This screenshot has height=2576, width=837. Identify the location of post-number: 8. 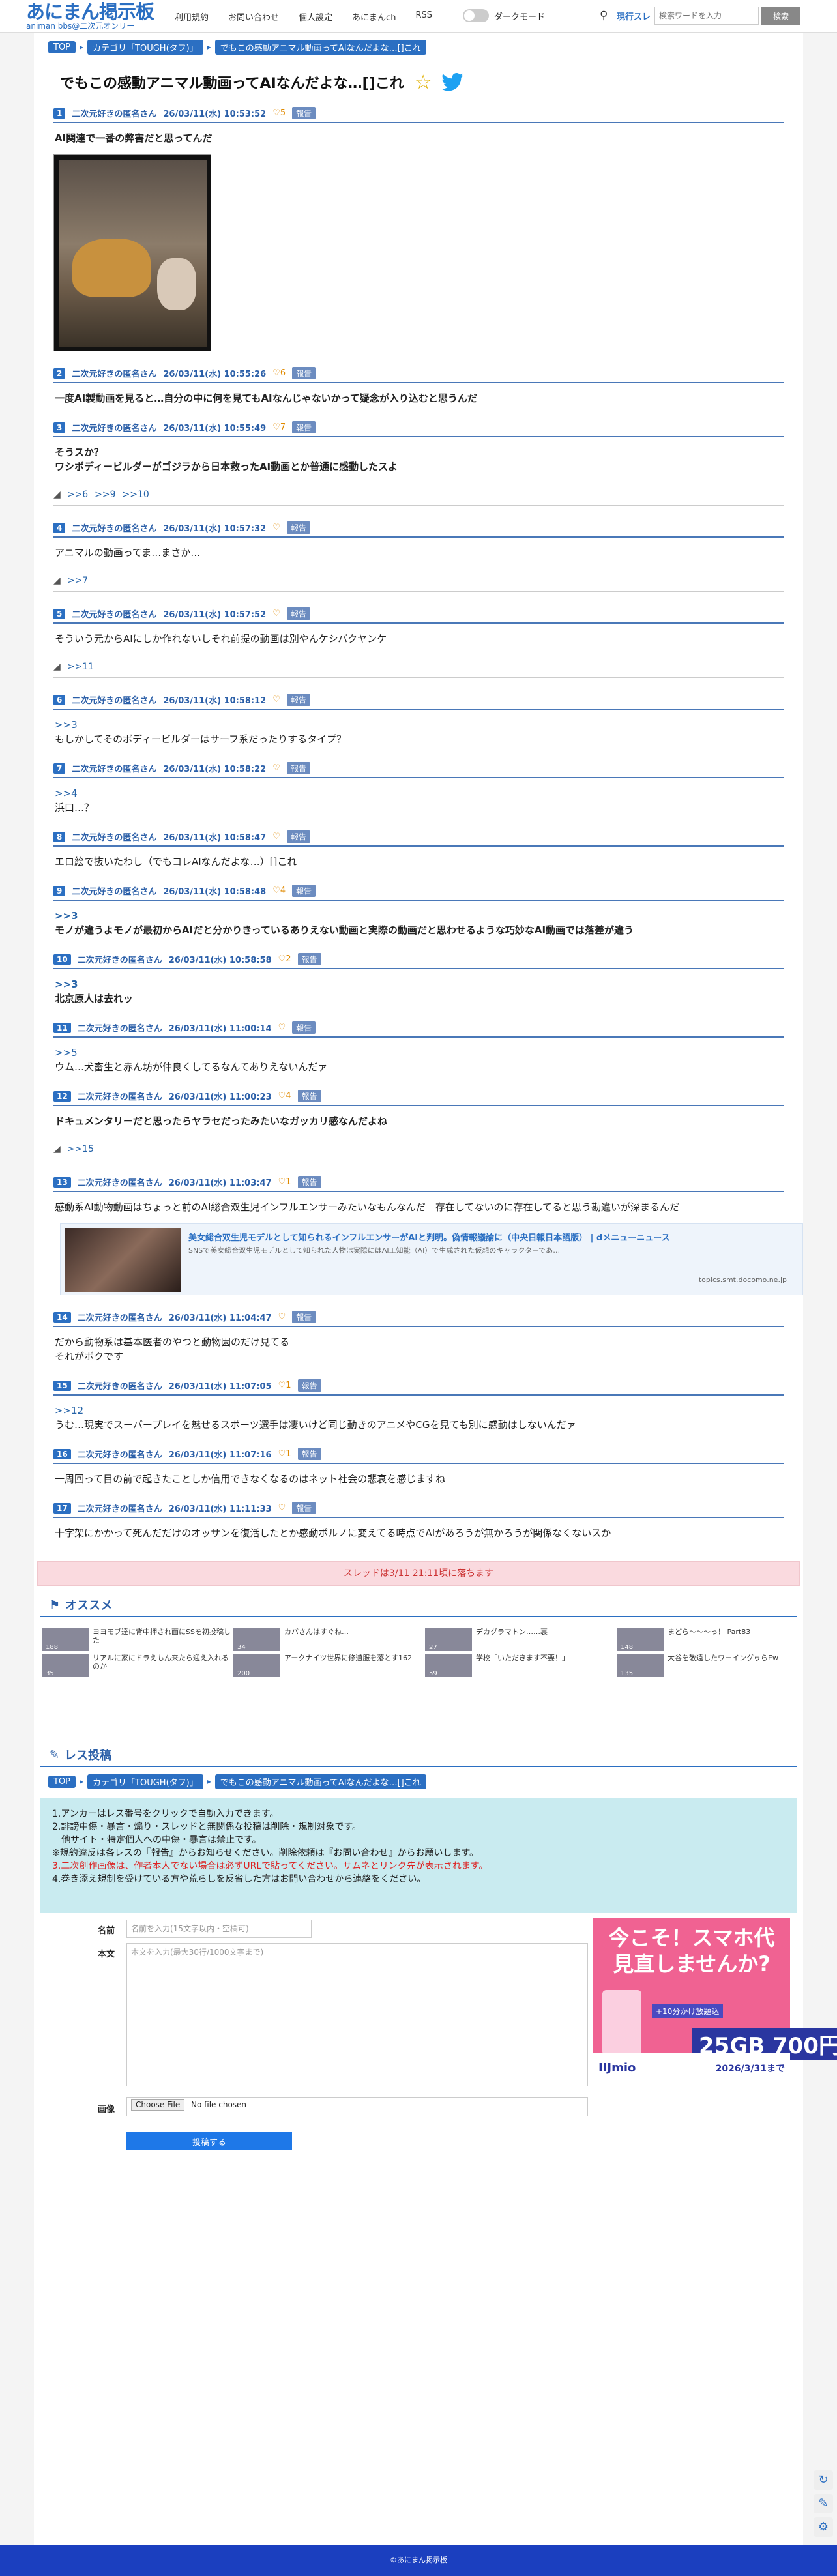
(60, 837).